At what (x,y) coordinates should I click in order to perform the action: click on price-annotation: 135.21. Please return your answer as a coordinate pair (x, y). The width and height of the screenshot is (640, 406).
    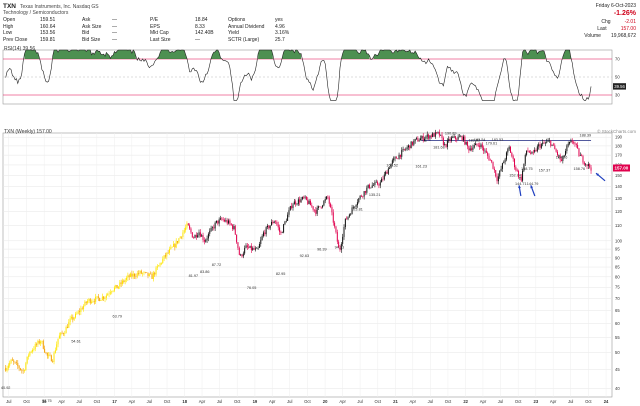
    Looking at the image, I should click on (375, 195).